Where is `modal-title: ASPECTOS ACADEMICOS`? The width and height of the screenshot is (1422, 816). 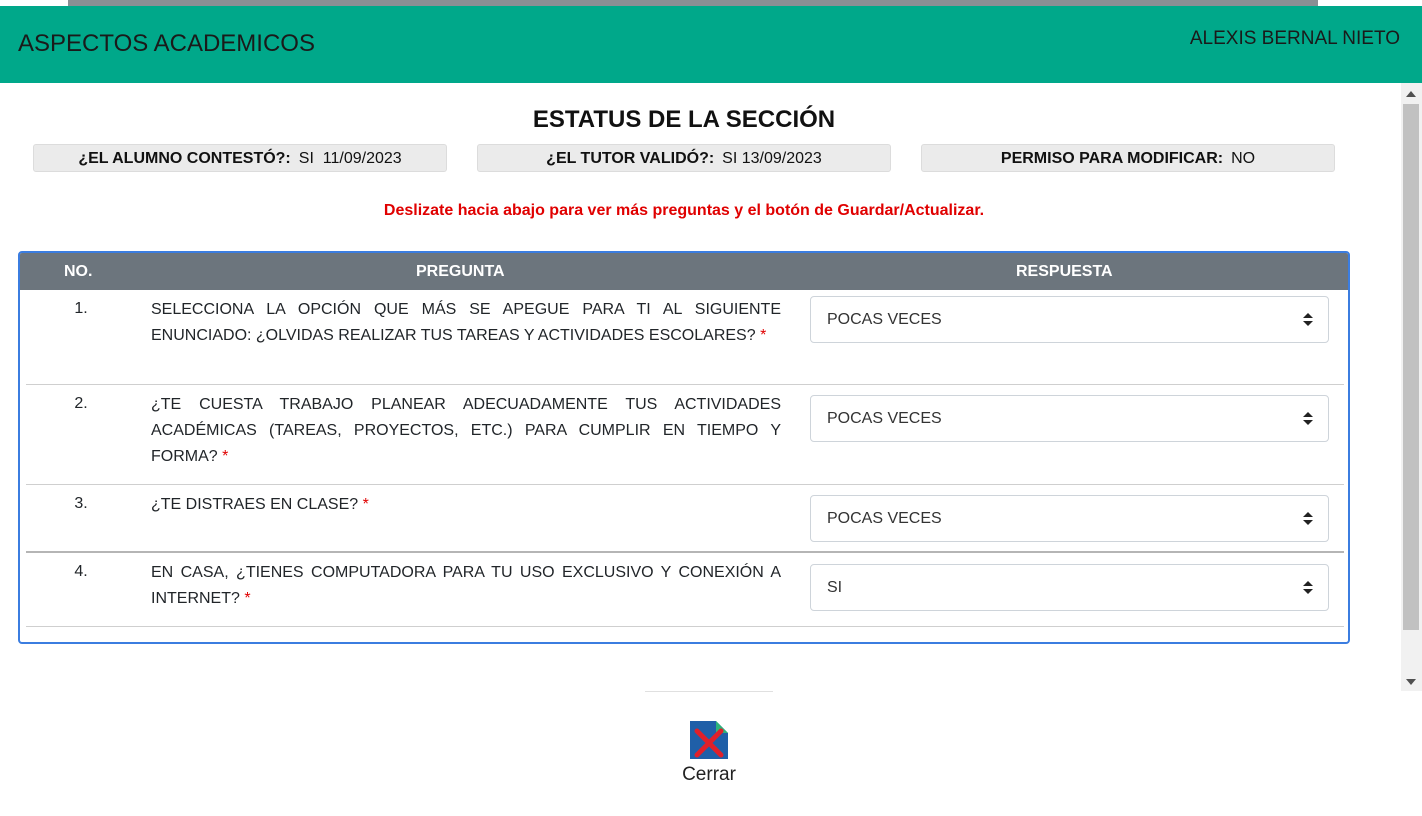 modal-title: ASPECTOS ACADEMICOS is located at coordinates (166, 43).